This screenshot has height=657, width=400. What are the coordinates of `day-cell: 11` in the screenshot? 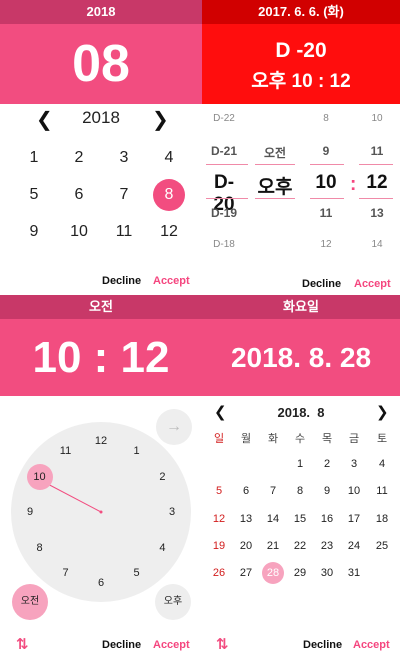 It's located at (382, 491).